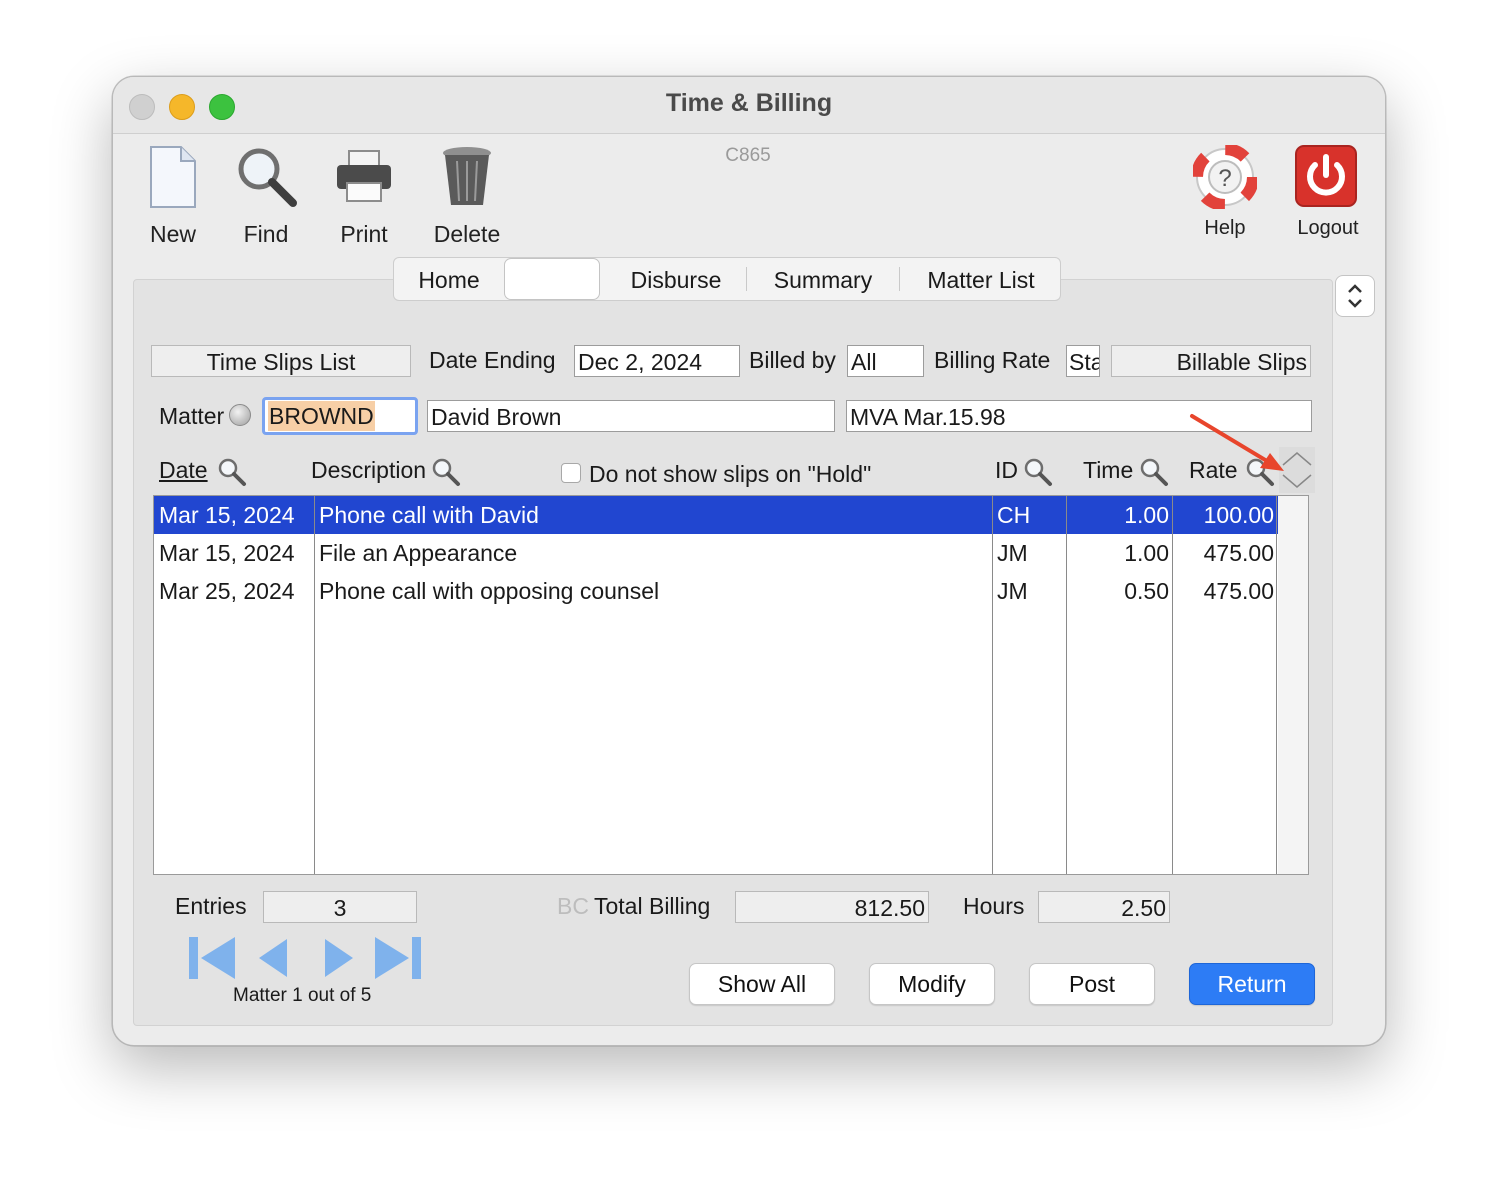 This screenshot has height=1192, width=1496. I want to click on description-column-header: Description, so click(368, 470).